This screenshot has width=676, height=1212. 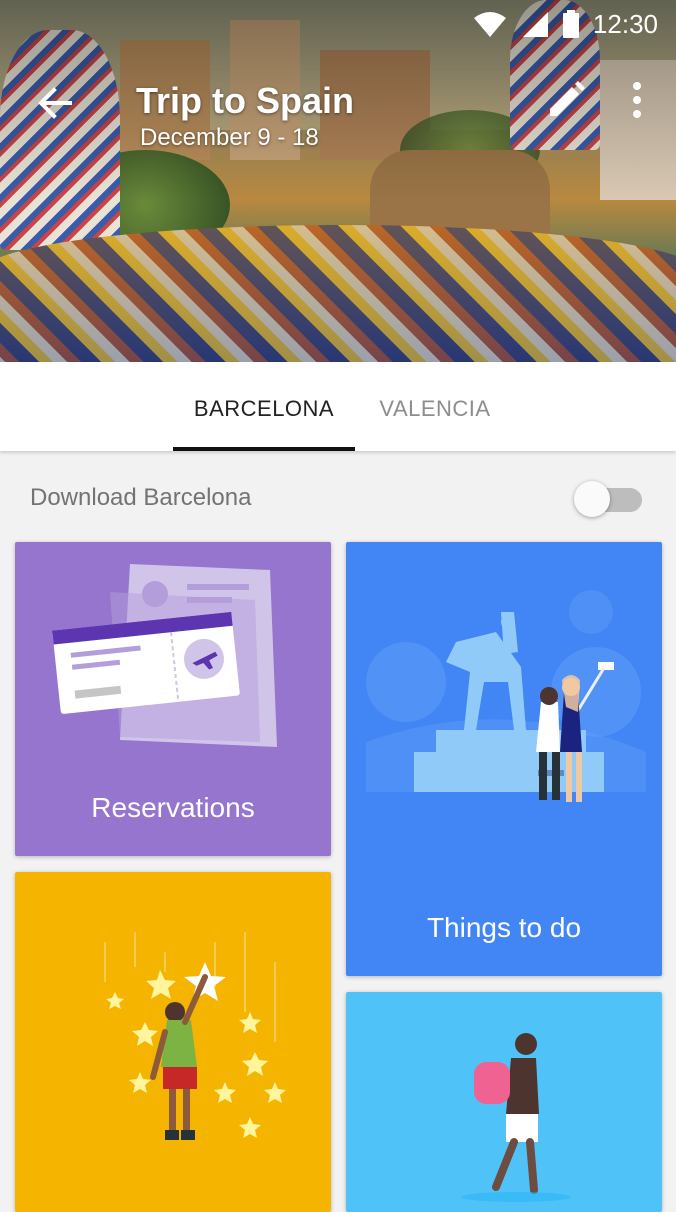 I want to click on cell-signal-icon, so click(x=535, y=24).